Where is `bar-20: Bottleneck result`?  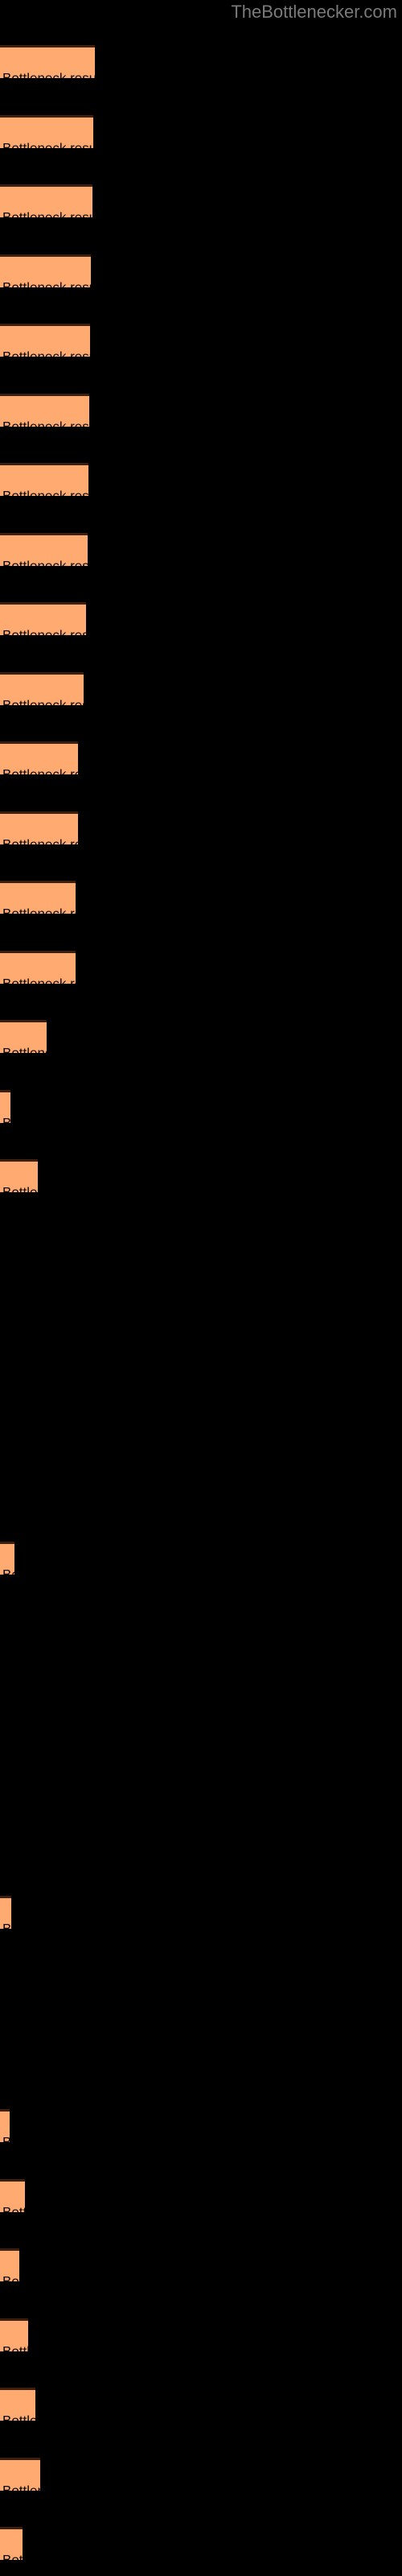
bar-20: Bottleneck result is located at coordinates (5, 2125).